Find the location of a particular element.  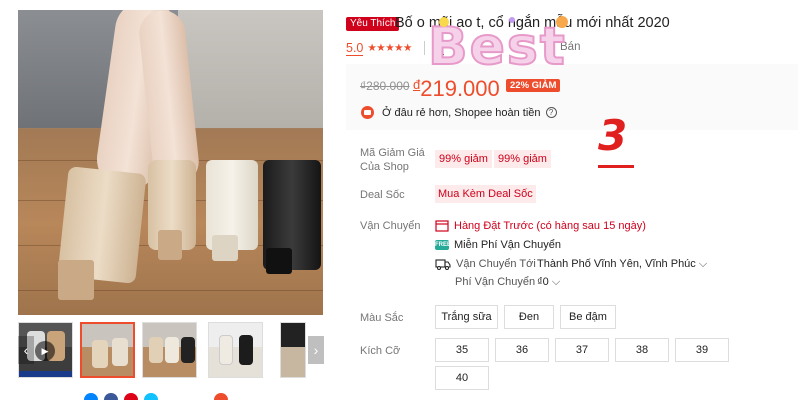

voucher-label: Mã Giảm Giá Của Shop is located at coordinates (392, 160).